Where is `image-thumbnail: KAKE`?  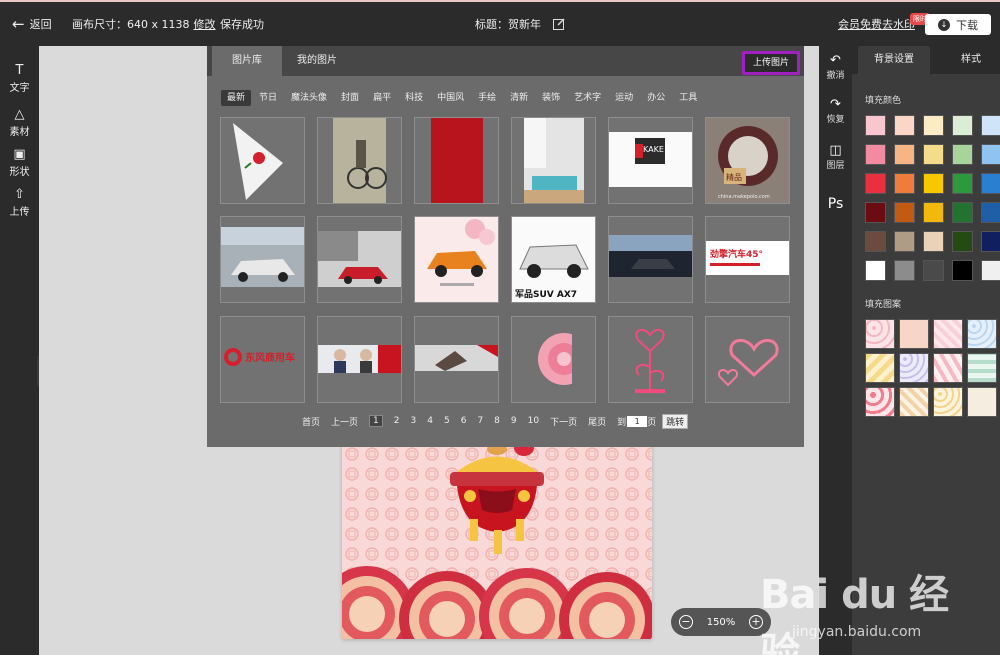
image-thumbnail: KAKE is located at coordinates (650, 160).